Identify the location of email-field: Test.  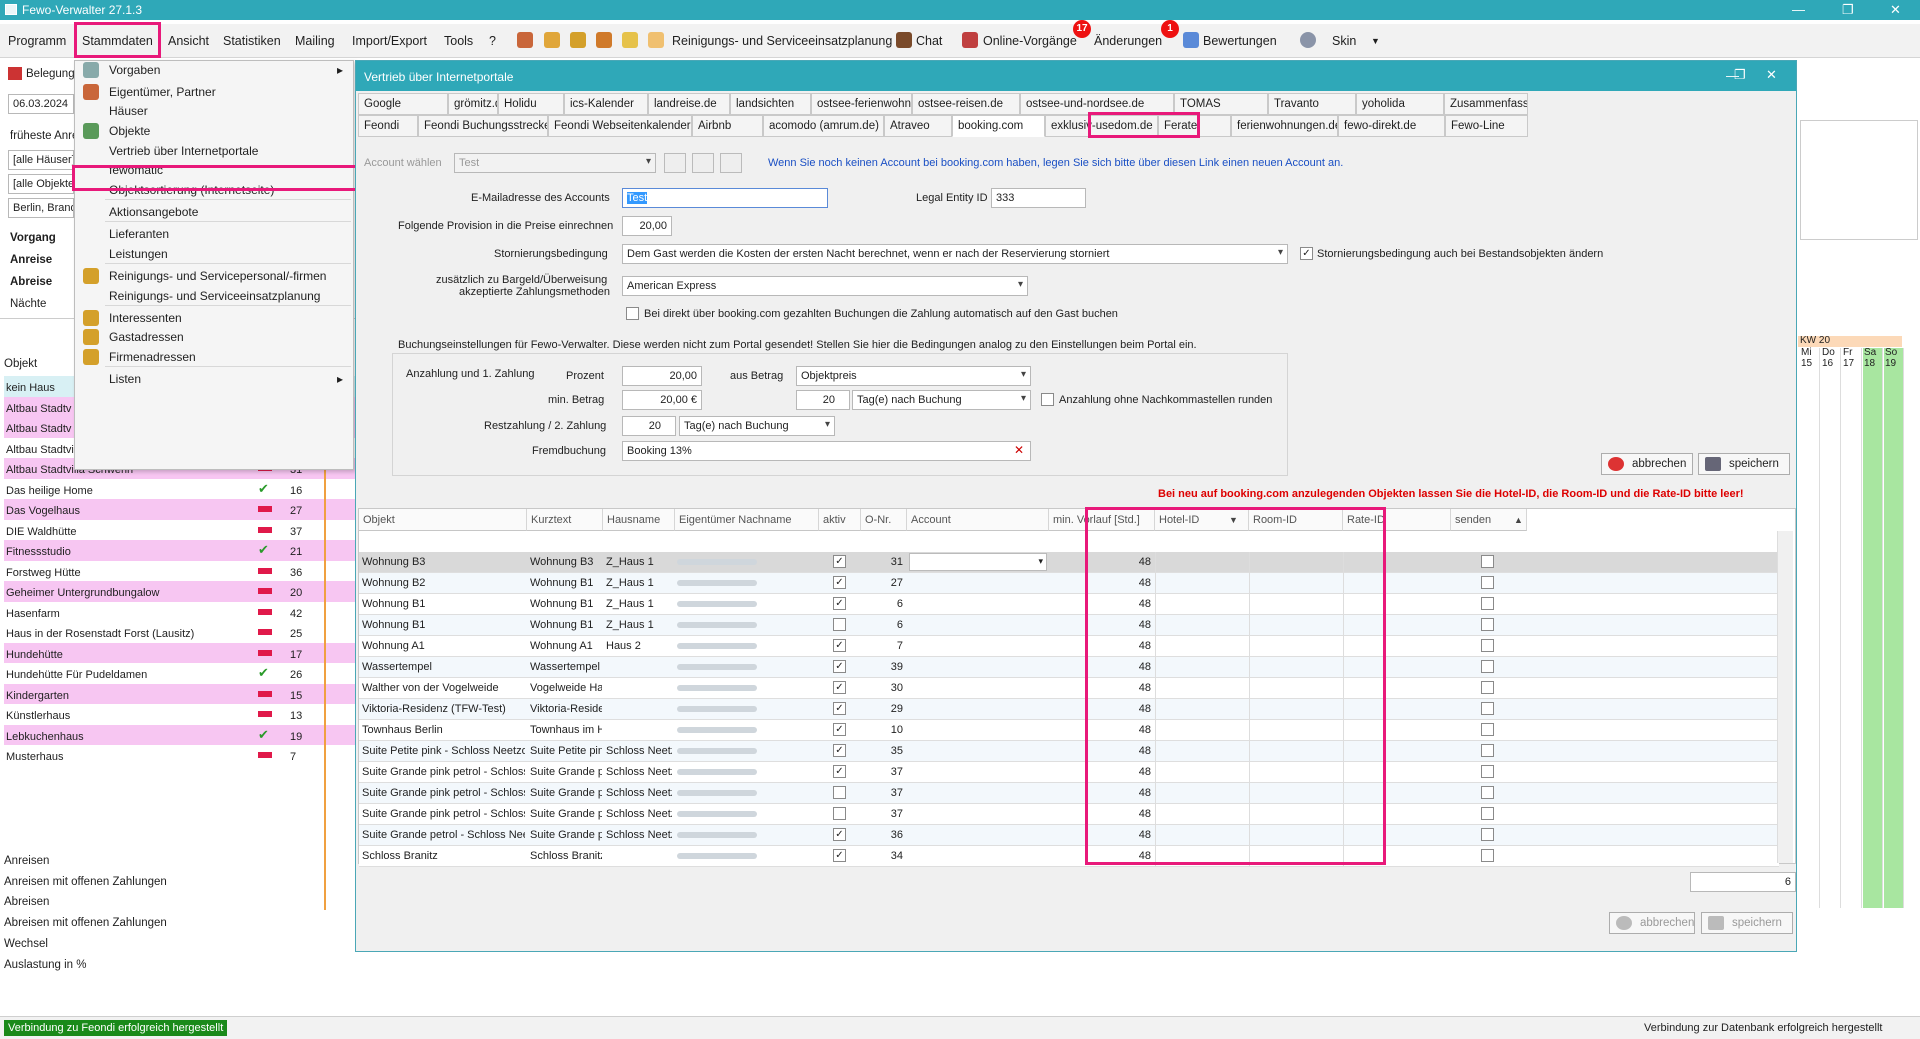
(725, 198).